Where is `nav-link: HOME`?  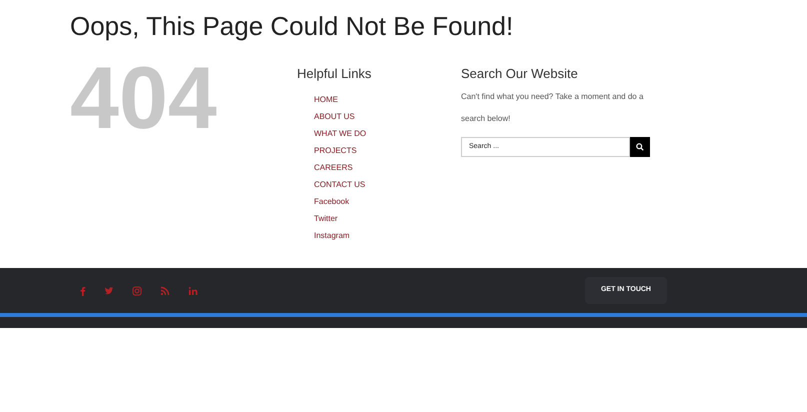
nav-link: HOME is located at coordinates (326, 100).